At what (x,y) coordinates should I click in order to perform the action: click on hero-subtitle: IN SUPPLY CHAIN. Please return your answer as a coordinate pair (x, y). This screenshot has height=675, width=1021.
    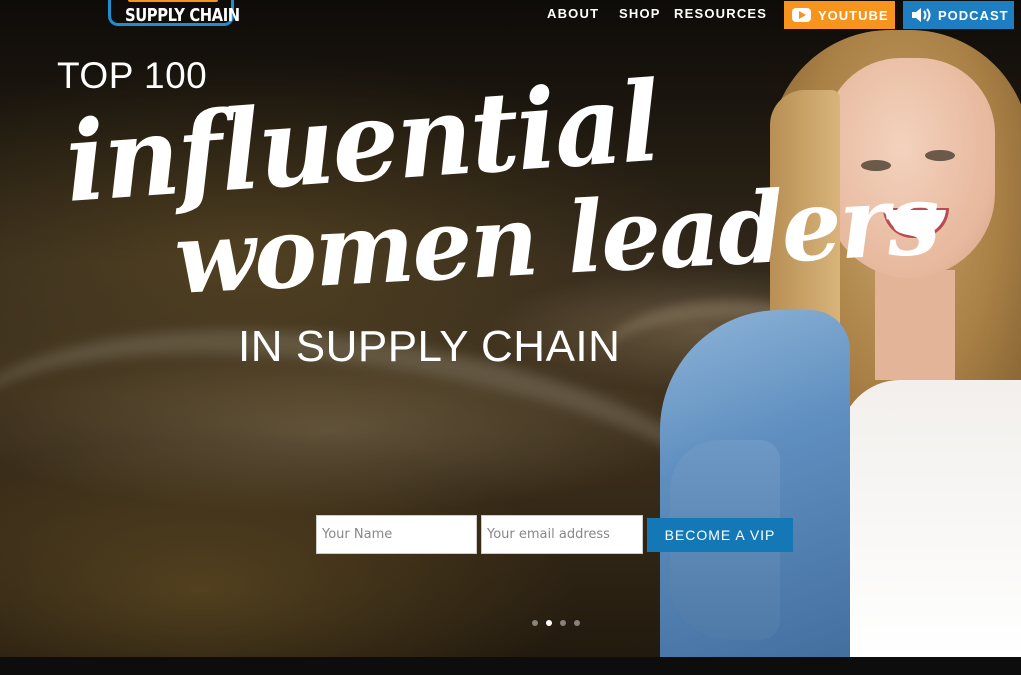
    Looking at the image, I should click on (429, 346).